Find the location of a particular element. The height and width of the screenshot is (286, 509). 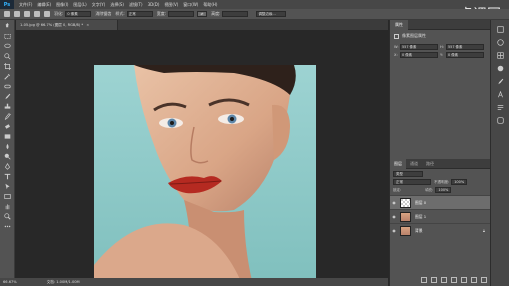

y-input: 0 像素 is located at coordinates (465, 55).